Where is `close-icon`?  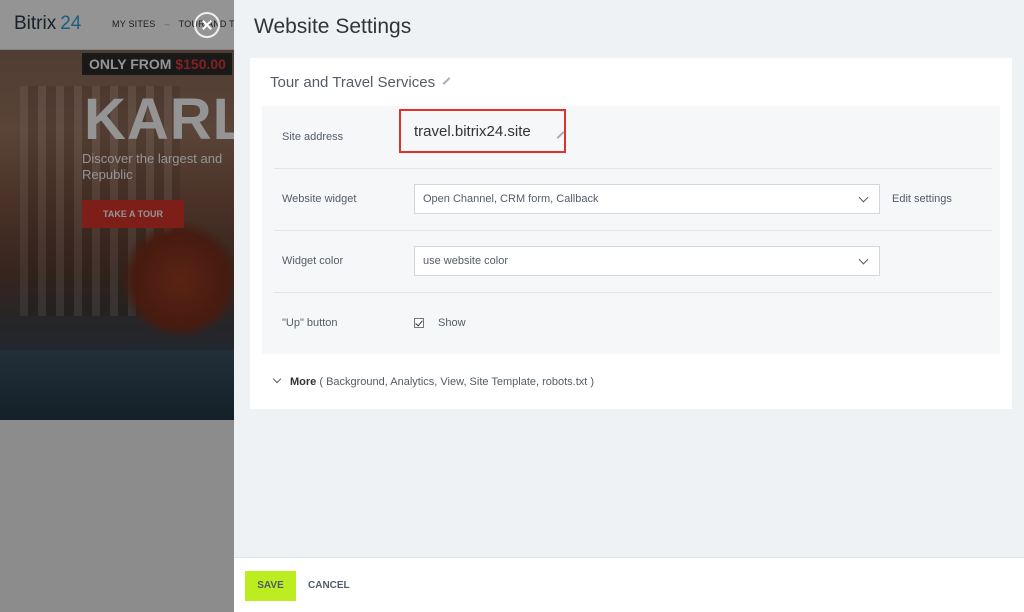 close-icon is located at coordinates (207, 25).